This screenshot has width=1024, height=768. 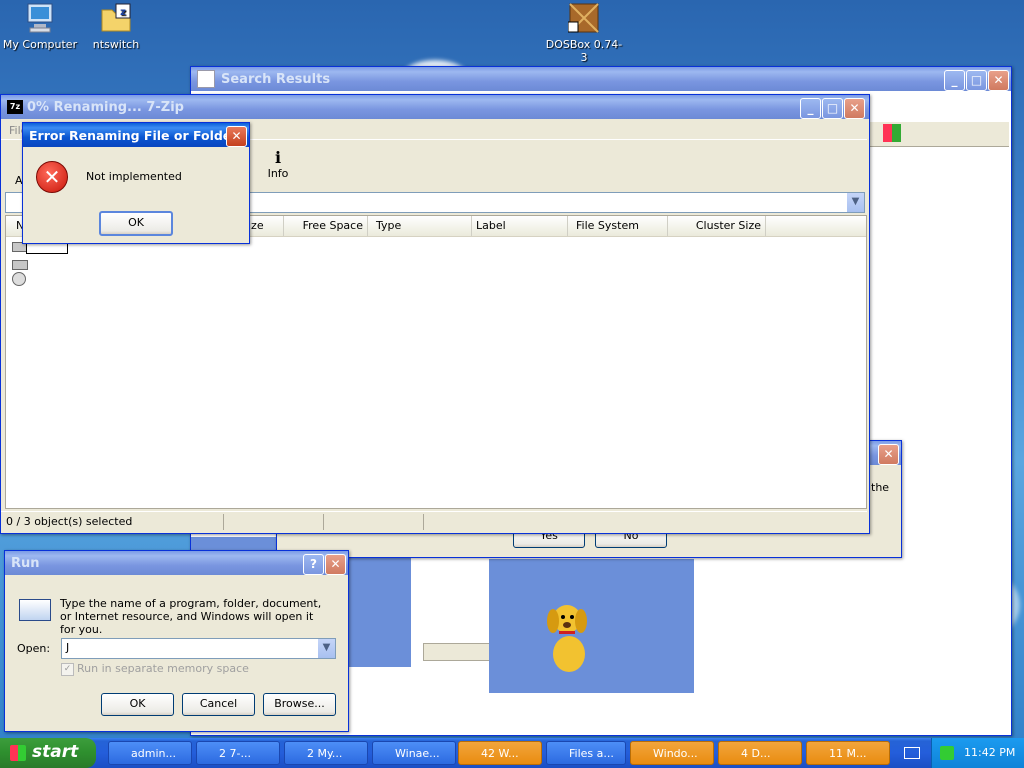 I want to click on error-dialog-titlebar: Error Renaming File or Folder ✕, so click(x=136, y=135).